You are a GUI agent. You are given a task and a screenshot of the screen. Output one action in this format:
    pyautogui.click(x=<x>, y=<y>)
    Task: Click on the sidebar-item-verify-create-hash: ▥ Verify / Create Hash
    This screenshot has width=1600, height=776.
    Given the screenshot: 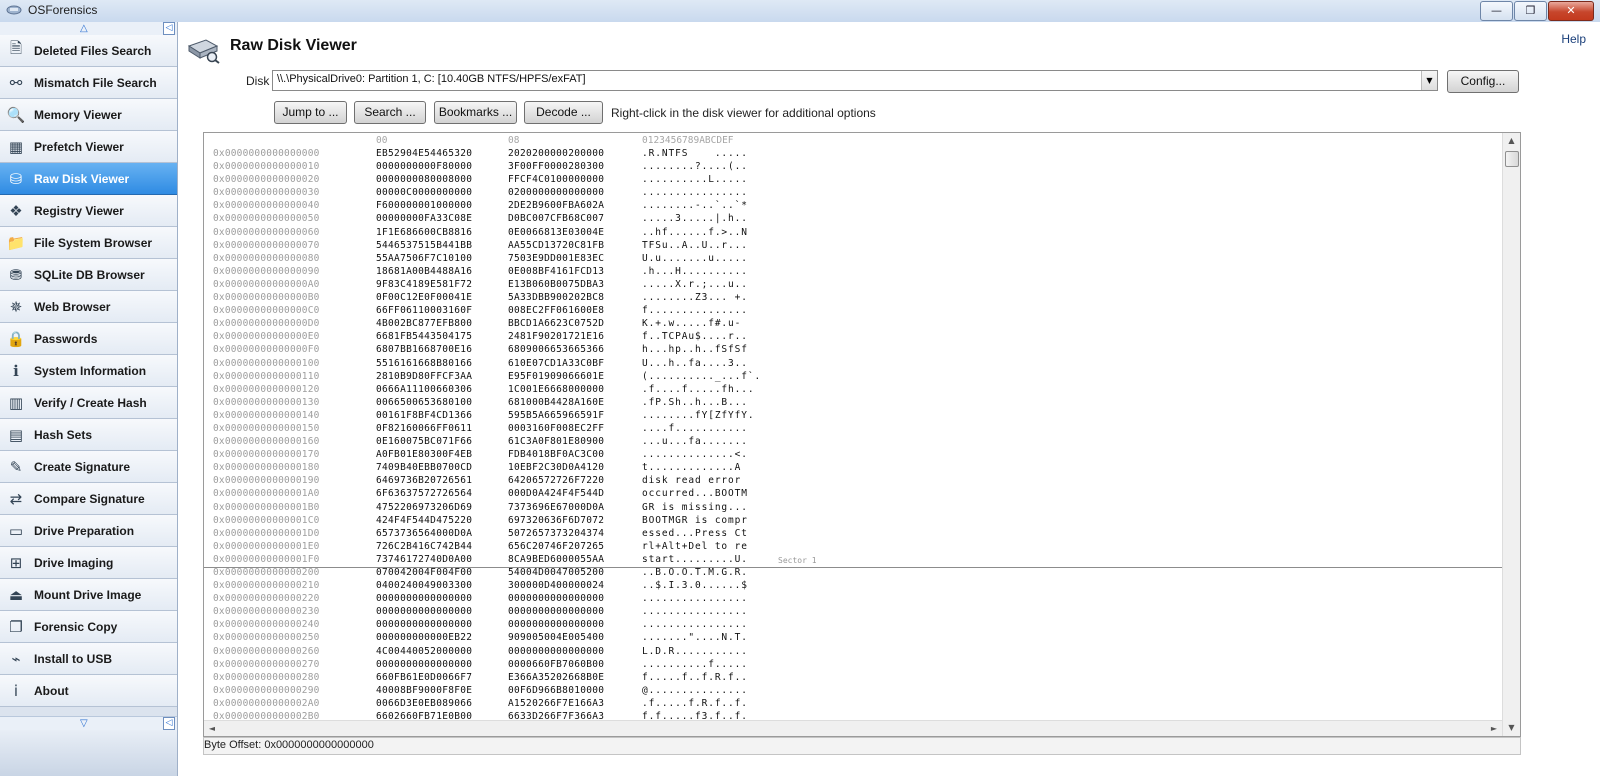 What is the action you would take?
    pyautogui.click(x=88, y=403)
    